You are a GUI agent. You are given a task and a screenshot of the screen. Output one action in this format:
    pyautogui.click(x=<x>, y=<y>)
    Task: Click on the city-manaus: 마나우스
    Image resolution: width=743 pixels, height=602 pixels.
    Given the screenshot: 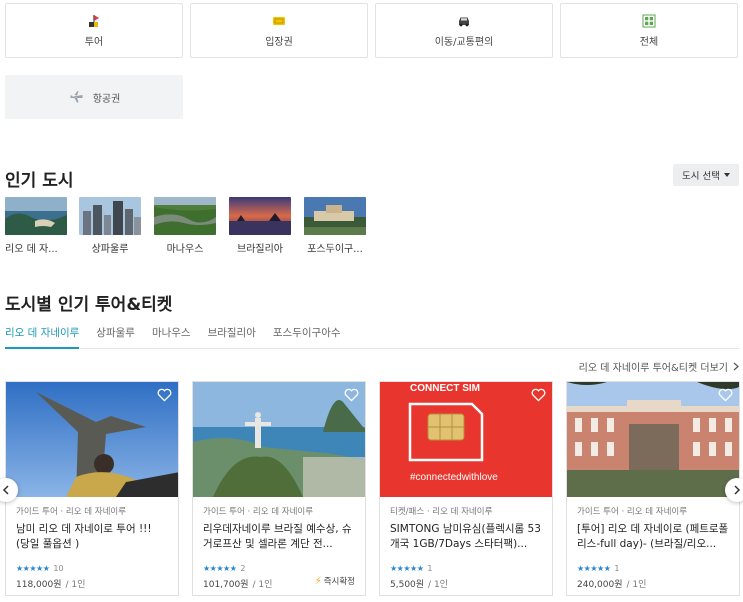 What is the action you would take?
    pyautogui.click(x=185, y=226)
    